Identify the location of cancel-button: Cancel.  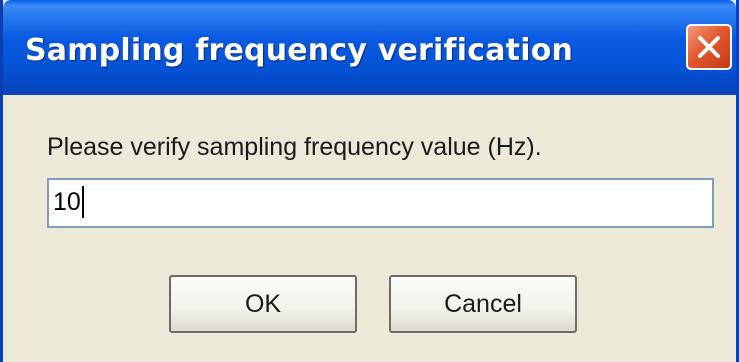
(483, 304).